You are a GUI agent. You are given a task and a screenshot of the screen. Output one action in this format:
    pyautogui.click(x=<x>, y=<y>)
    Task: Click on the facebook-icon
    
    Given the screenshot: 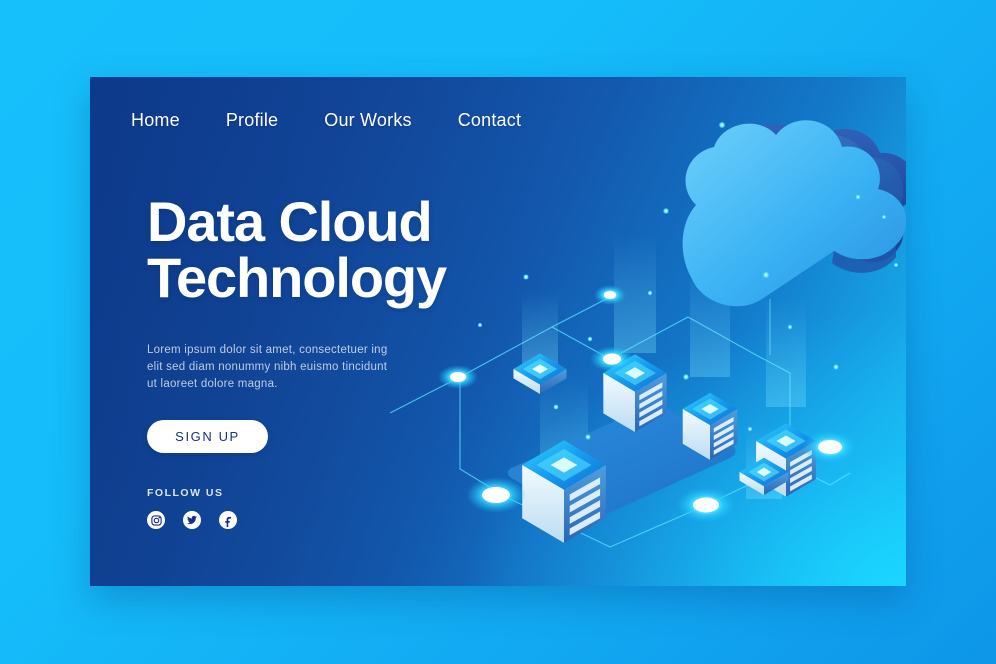 What is the action you would take?
    pyautogui.click(x=228, y=520)
    